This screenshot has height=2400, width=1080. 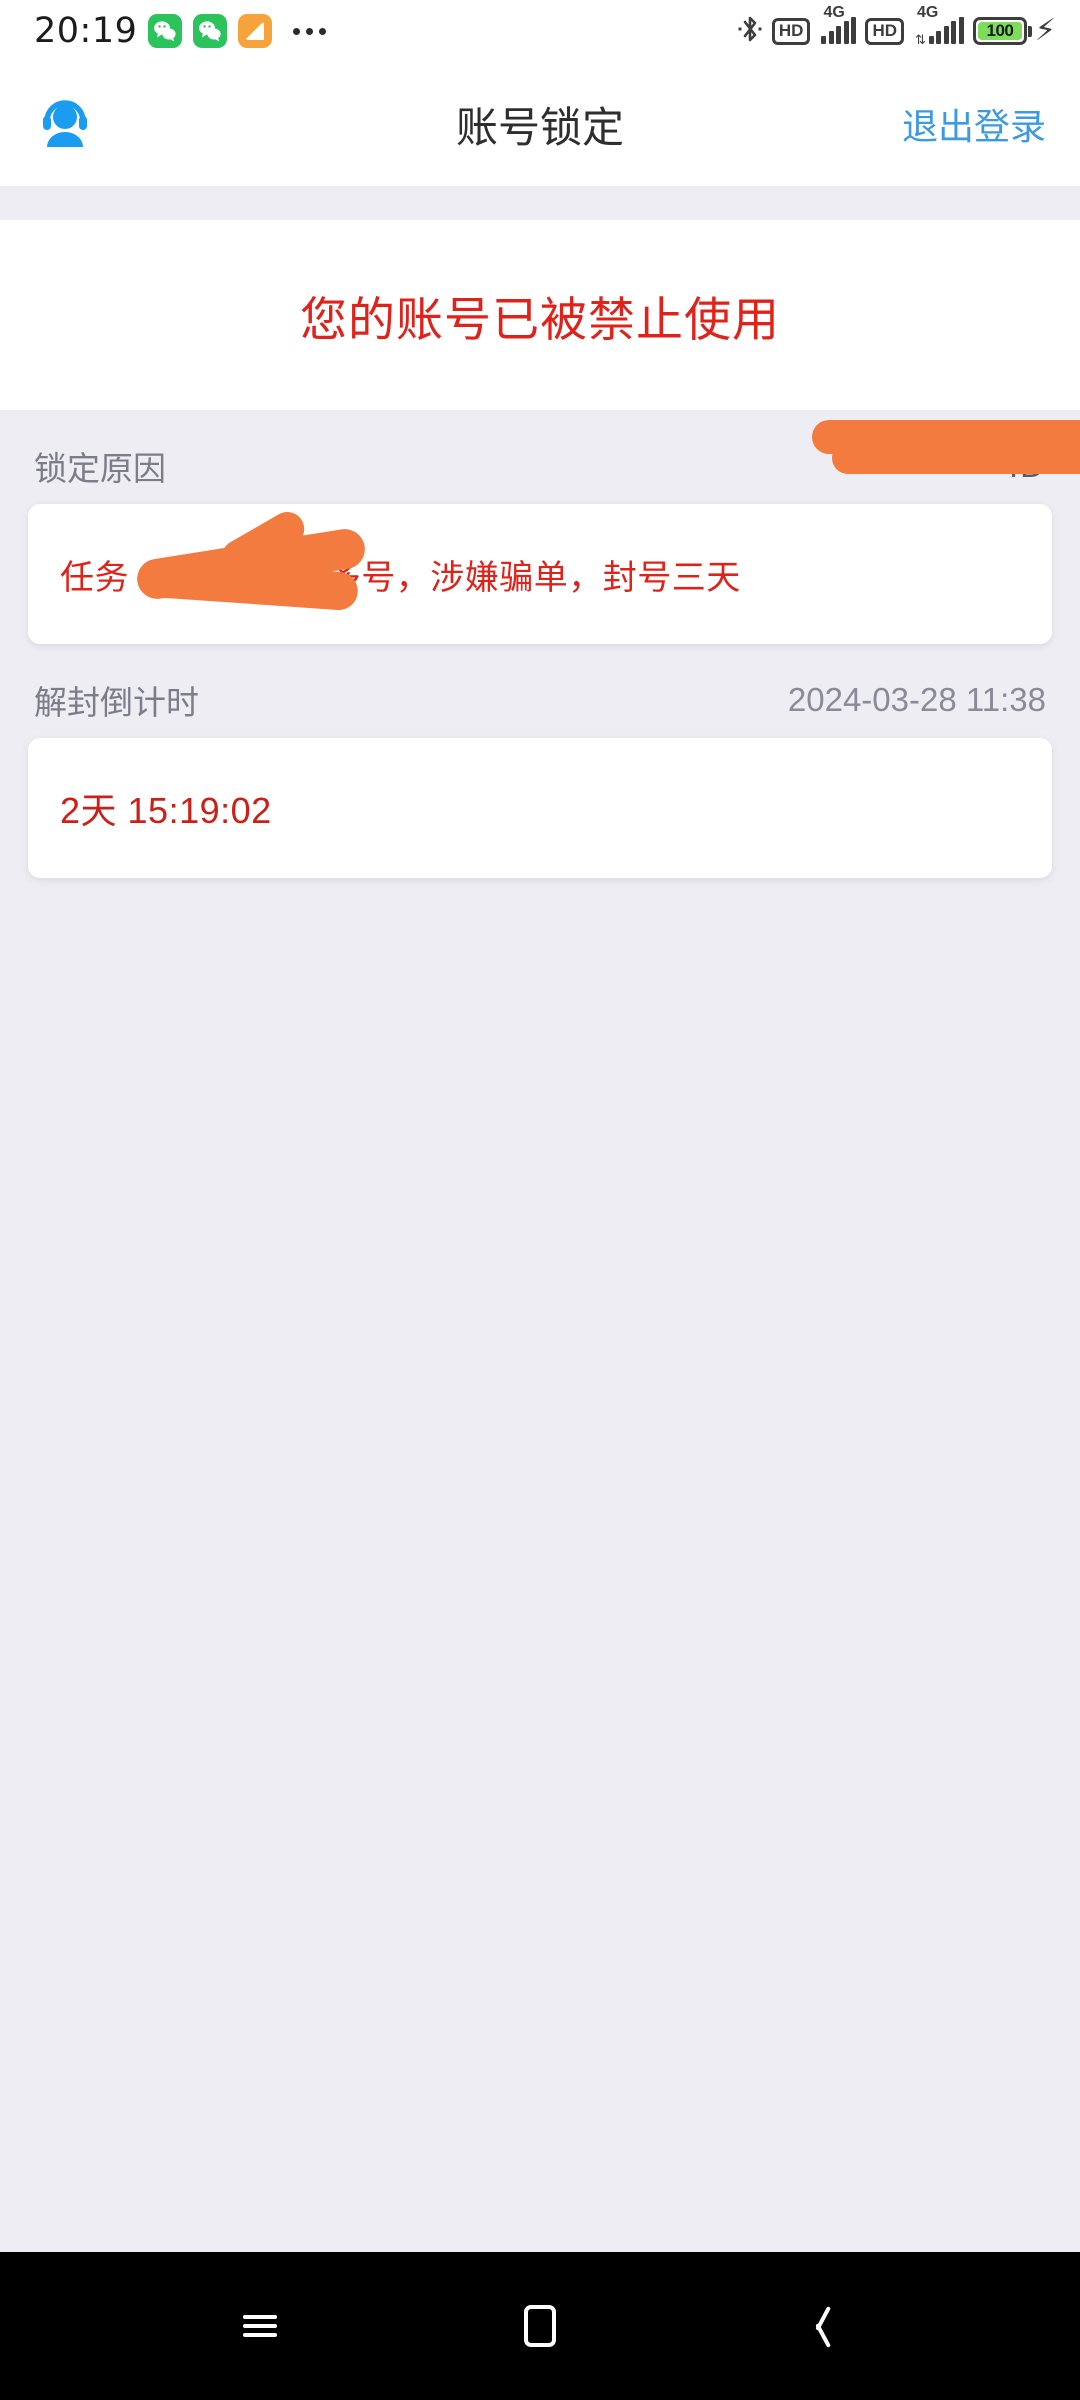 What do you see at coordinates (999, 30) in the screenshot?
I see `battery-level: 100` at bounding box center [999, 30].